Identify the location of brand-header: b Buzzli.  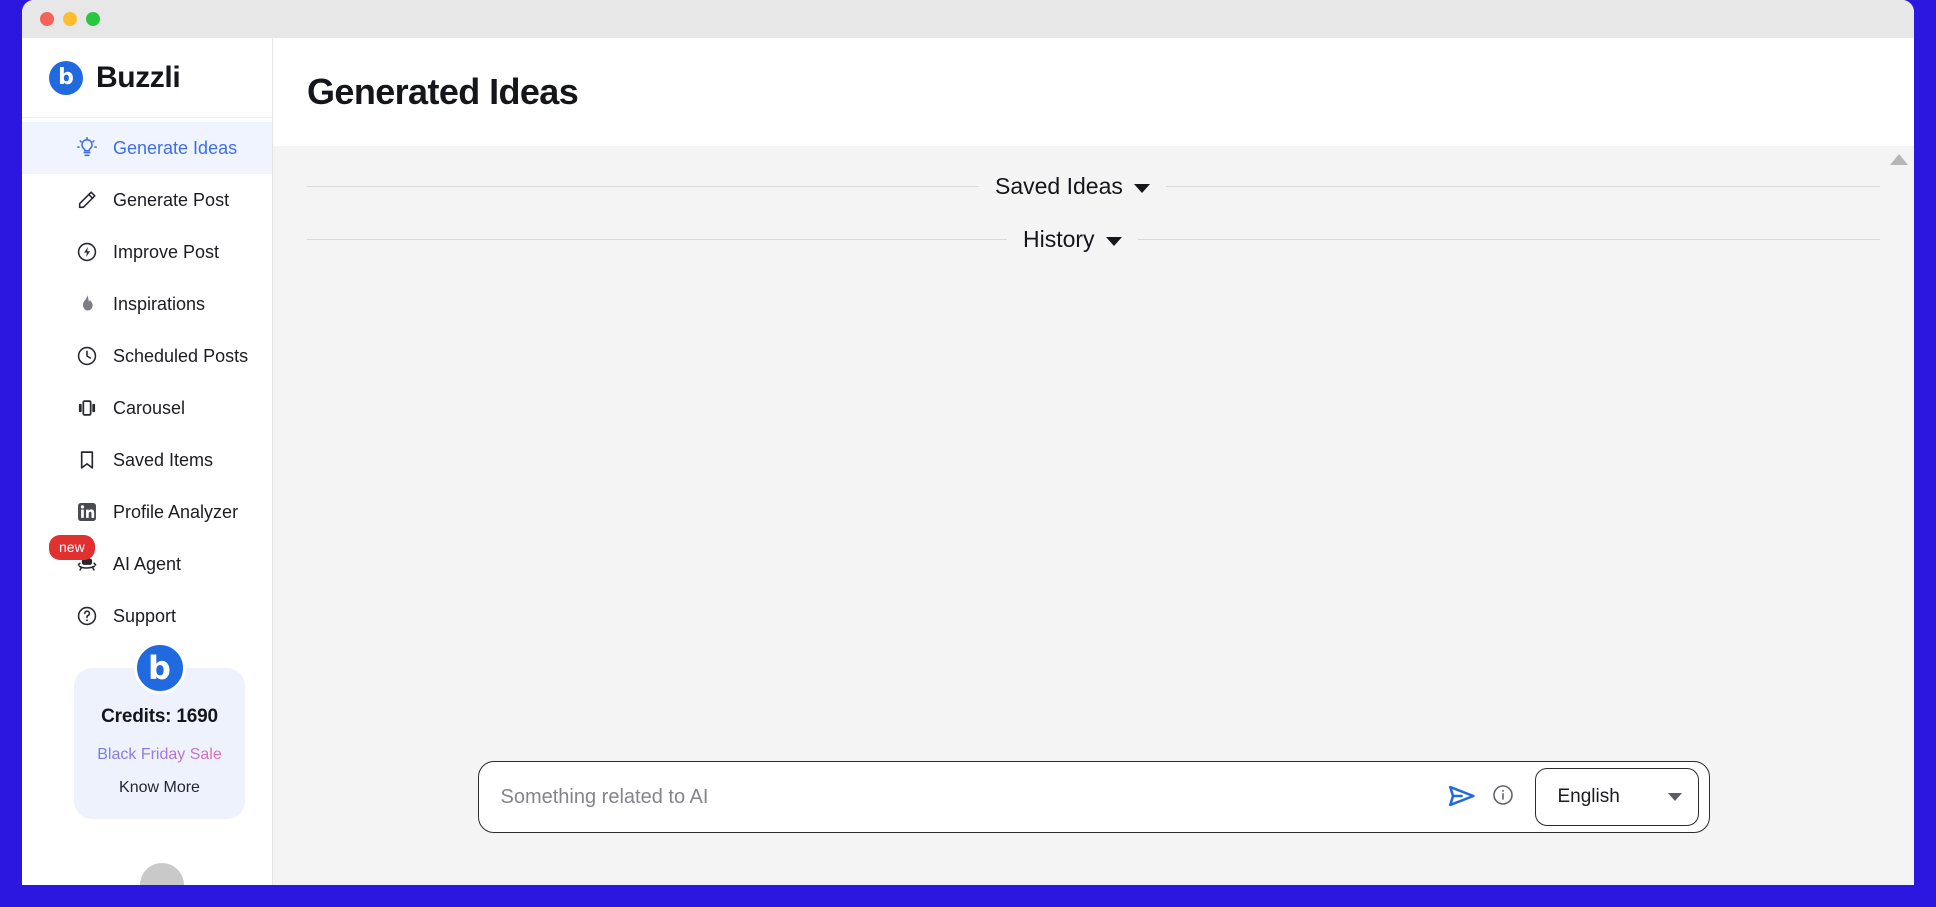
(147, 78).